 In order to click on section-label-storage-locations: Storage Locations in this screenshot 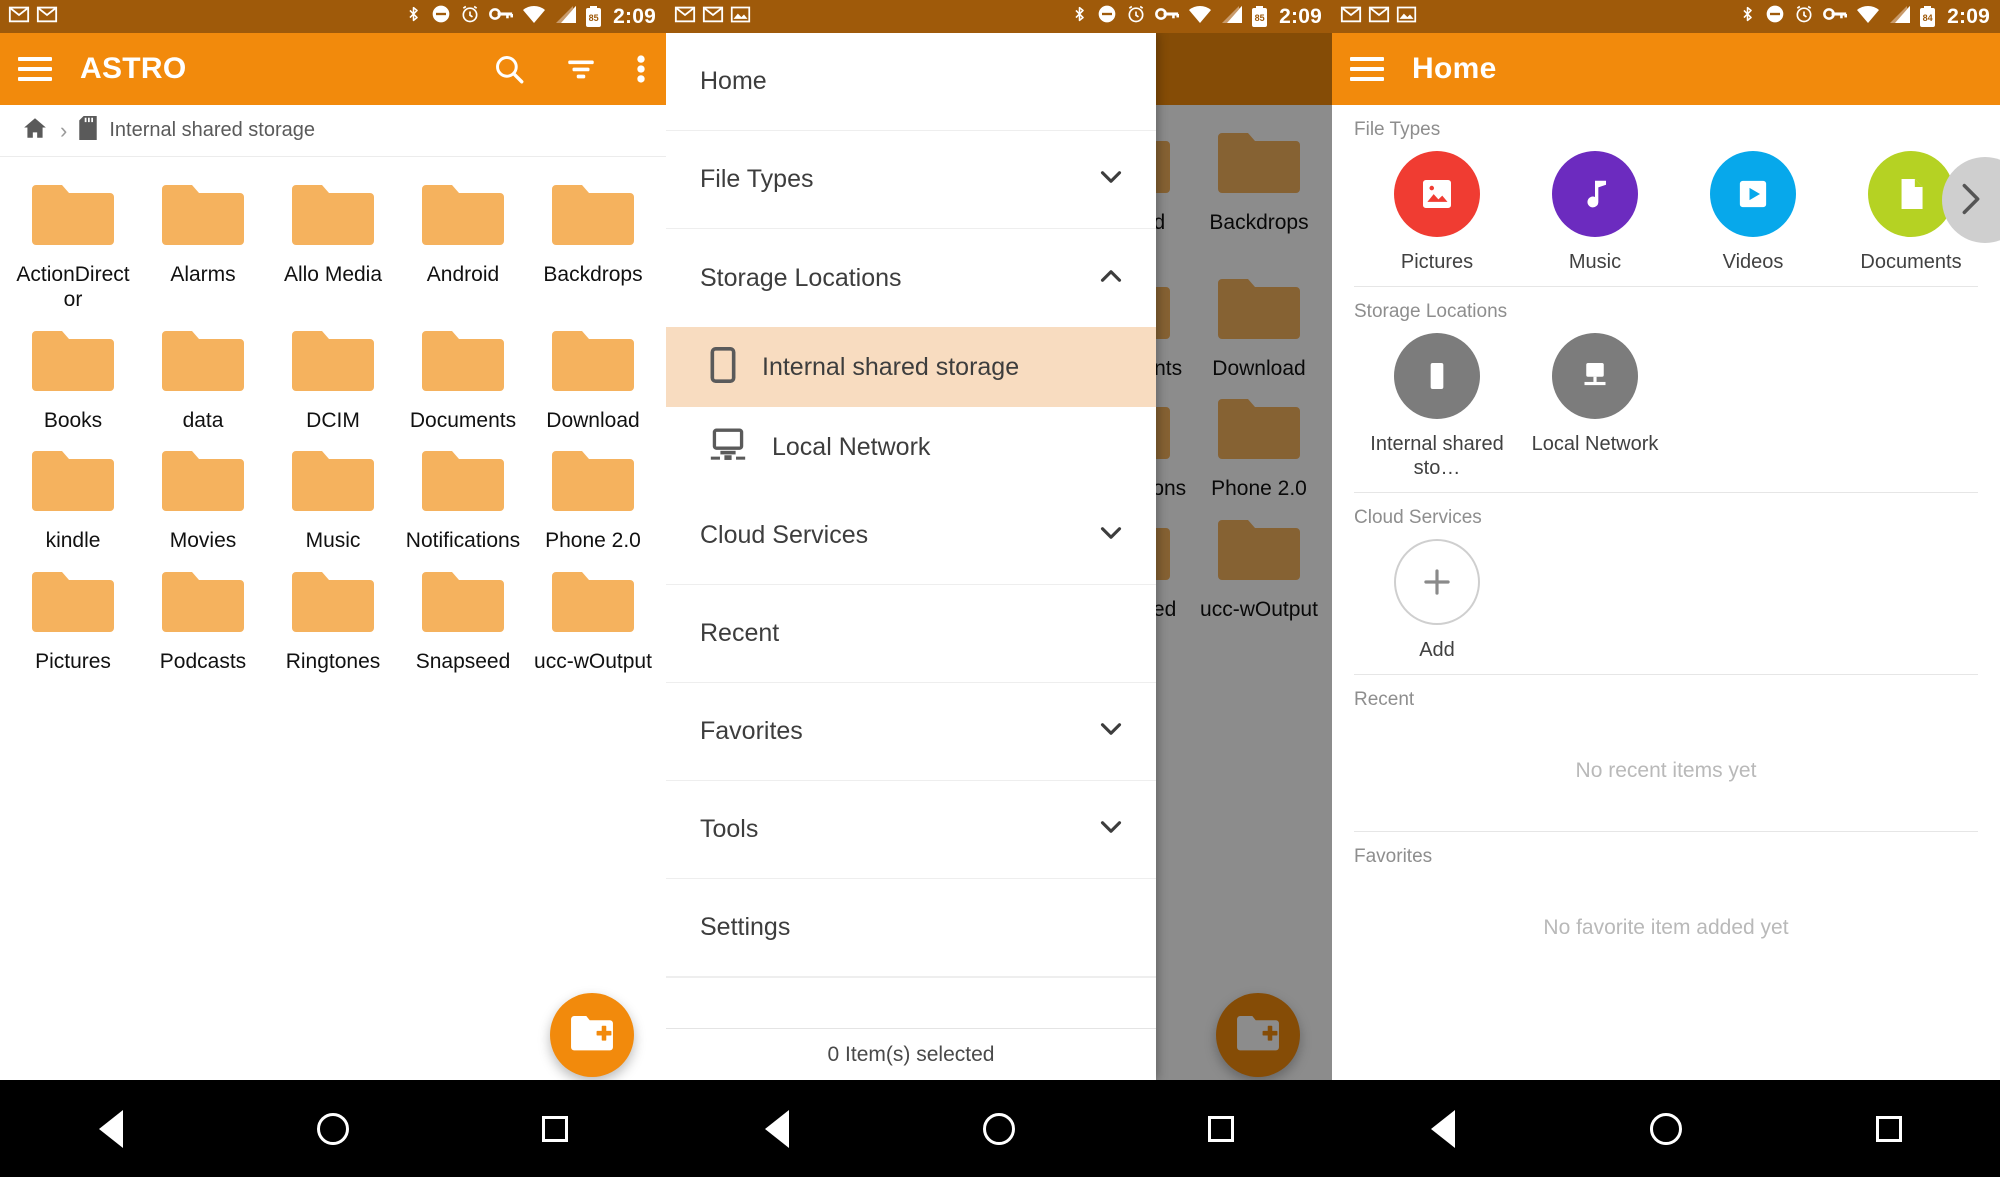, I will do `click(1431, 311)`.